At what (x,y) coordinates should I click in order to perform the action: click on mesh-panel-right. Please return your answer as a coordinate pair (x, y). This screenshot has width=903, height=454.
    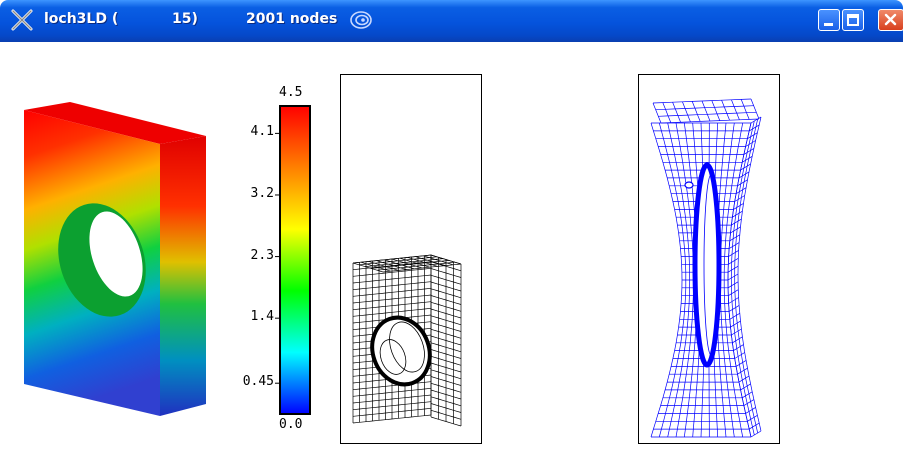
    Looking at the image, I should click on (709, 259).